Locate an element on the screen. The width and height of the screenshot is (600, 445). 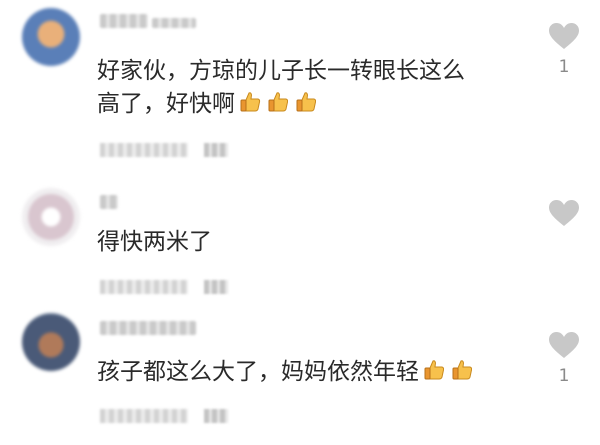
comment-text-line: 得快两米了 is located at coordinates (154, 242).